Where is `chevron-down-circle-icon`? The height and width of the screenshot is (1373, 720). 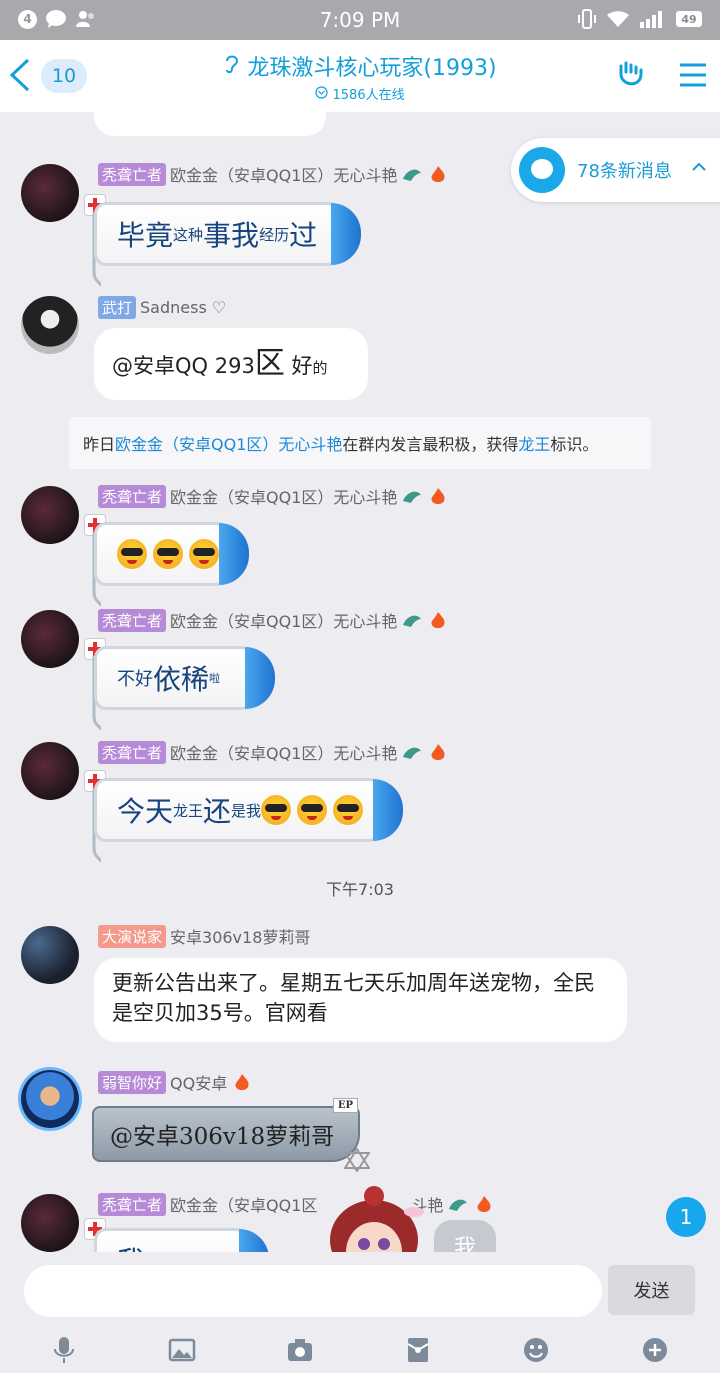 chevron-down-circle-icon is located at coordinates (321, 92).